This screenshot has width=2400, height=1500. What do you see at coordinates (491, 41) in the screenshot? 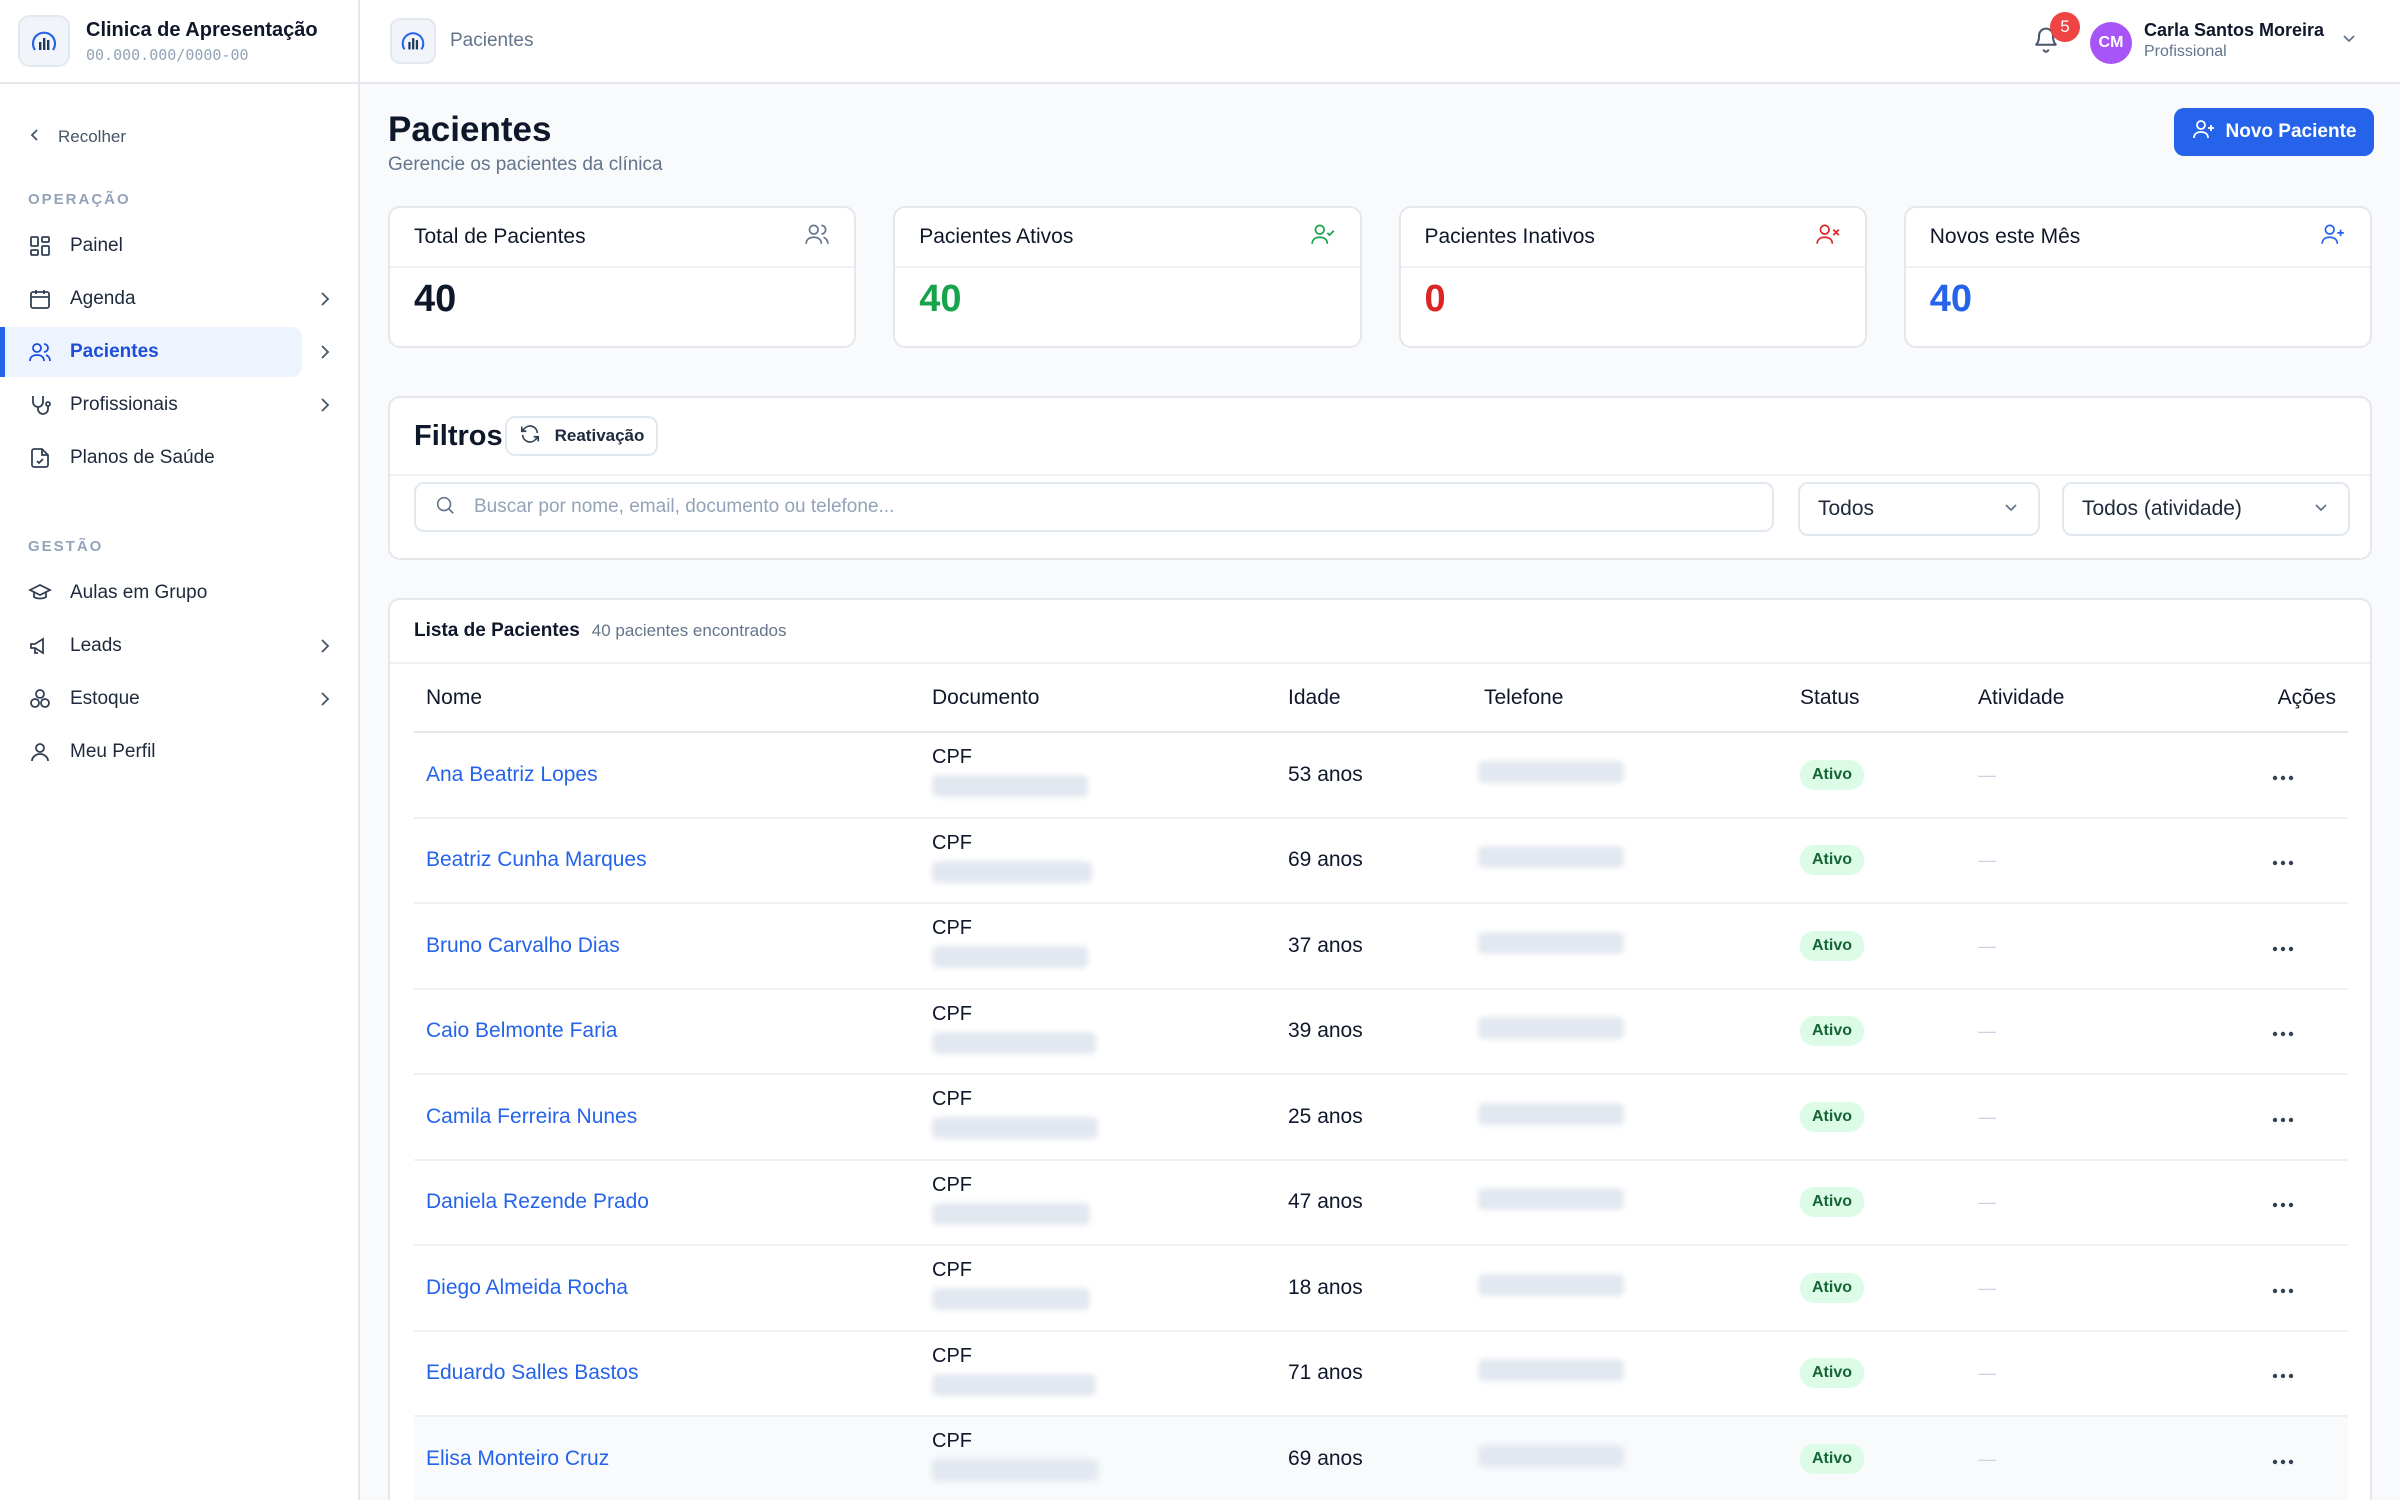
I see `breadcrumb: Pacientes` at bounding box center [491, 41].